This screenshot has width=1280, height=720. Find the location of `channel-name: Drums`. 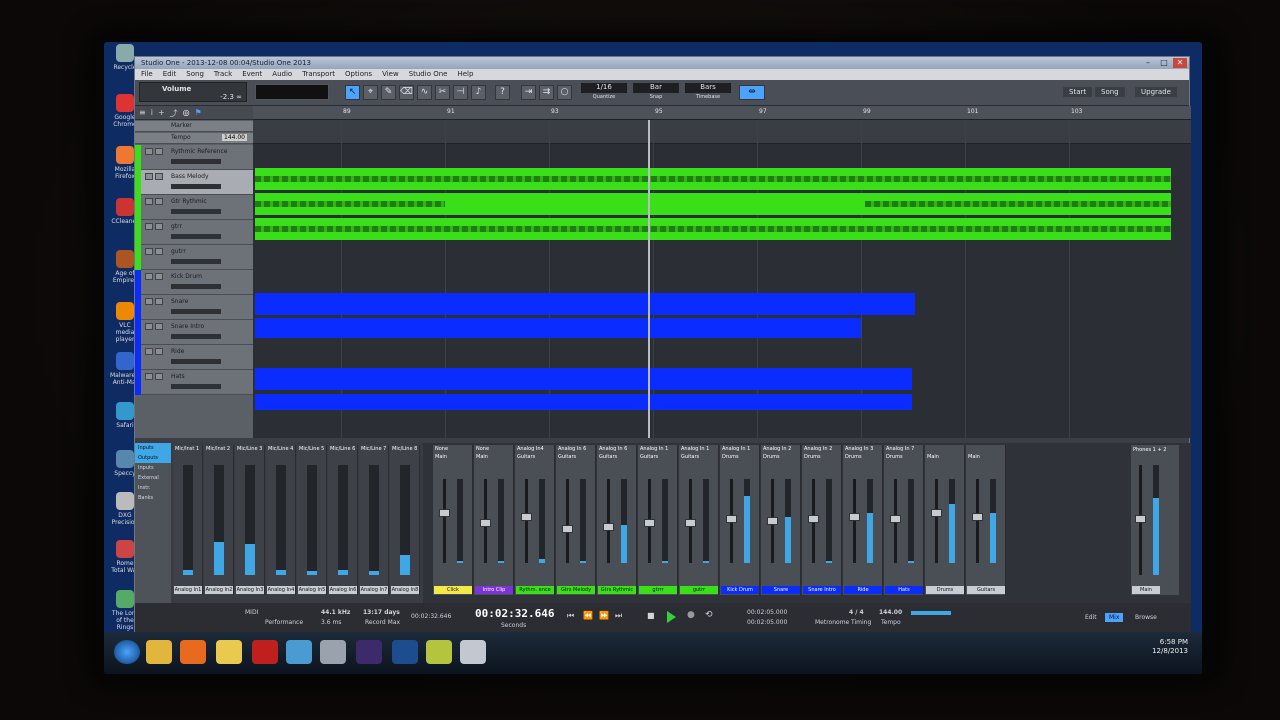

channel-name: Drums is located at coordinates (945, 590).